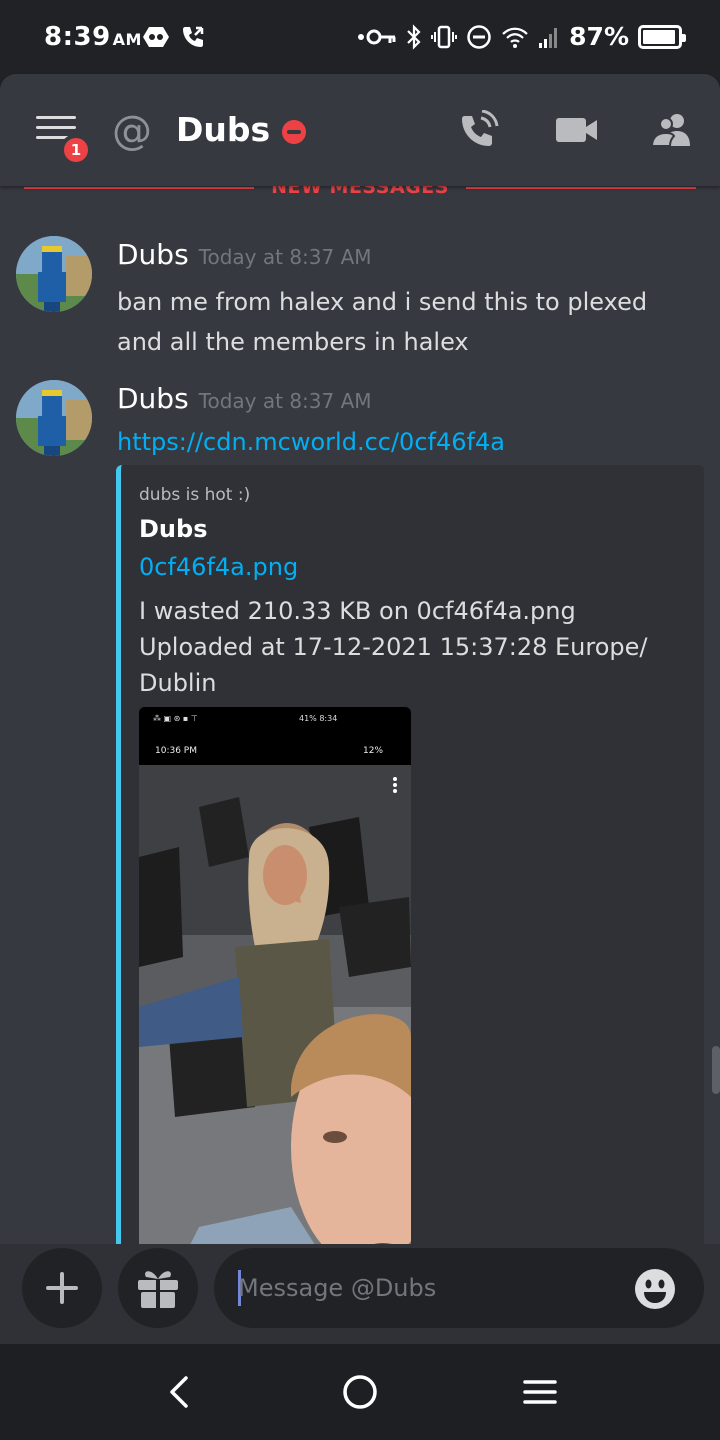 This screenshot has width=720, height=1440. What do you see at coordinates (76, 150) in the screenshot?
I see `notification-badge: 1` at bounding box center [76, 150].